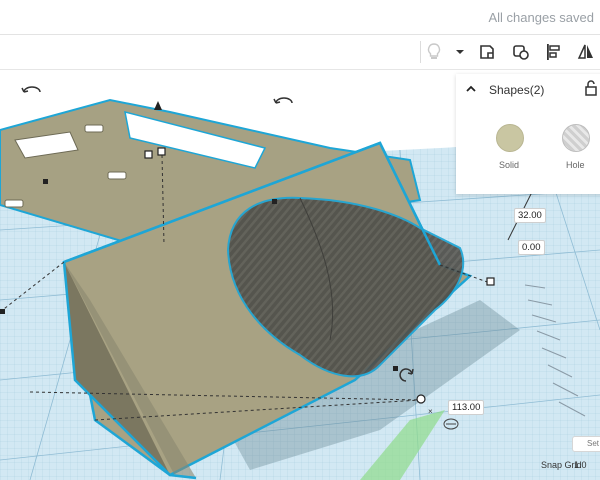 Image resolution: width=600 pixels, height=480 pixels. Describe the element at coordinates (554, 52) in the screenshot. I see `align-icon` at that location.